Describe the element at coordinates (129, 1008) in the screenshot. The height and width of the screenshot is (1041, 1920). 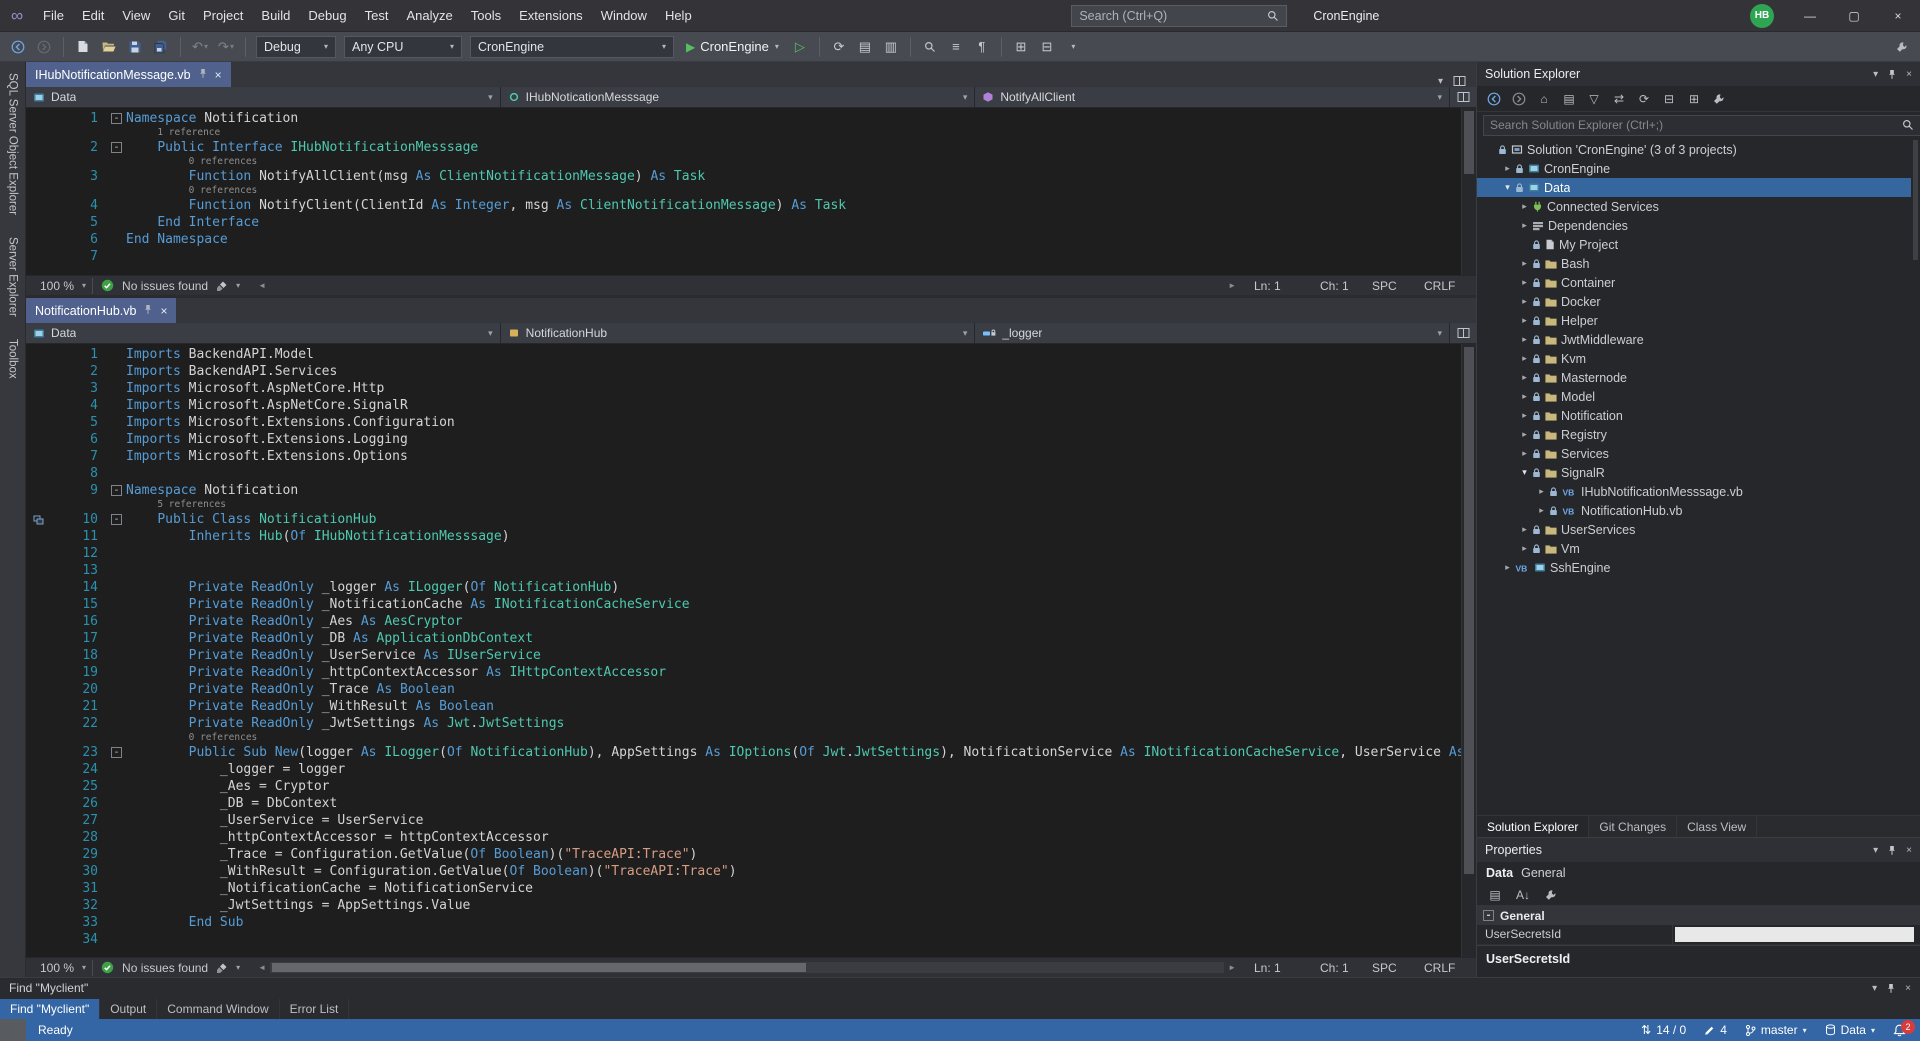
I see `tab-output: Output` at that location.